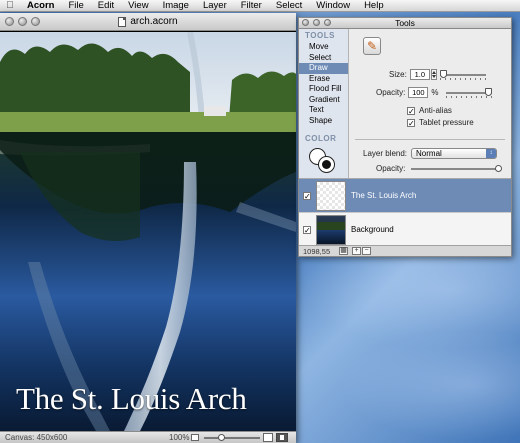 The height and width of the screenshot is (443, 520). Describe the element at coordinates (221, 437) in the screenshot. I see `zoom-slider-knob` at that location.